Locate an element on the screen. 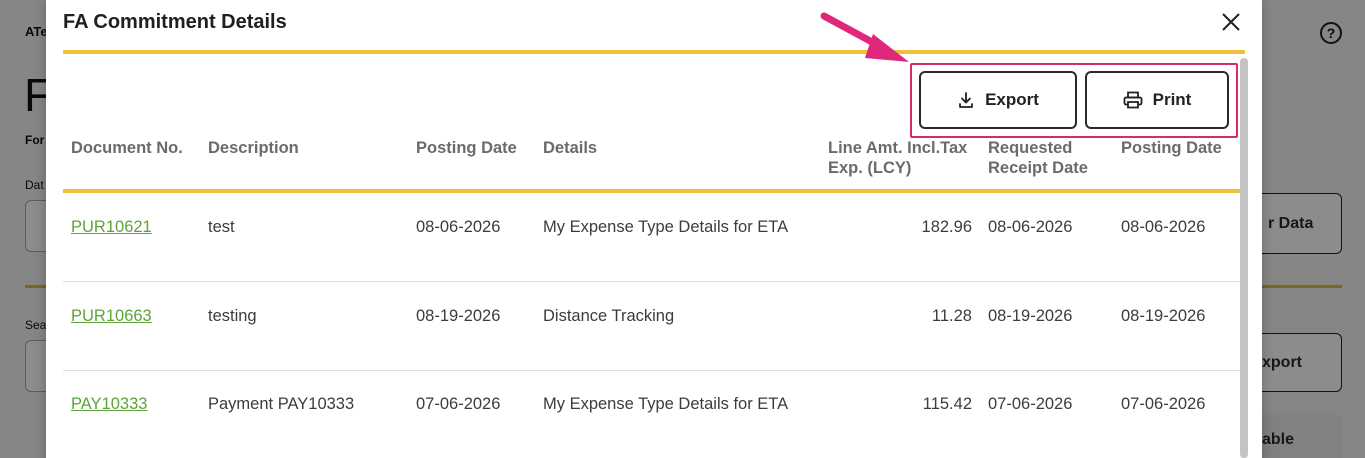  description-cell: test is located at coordinates (221, 227).